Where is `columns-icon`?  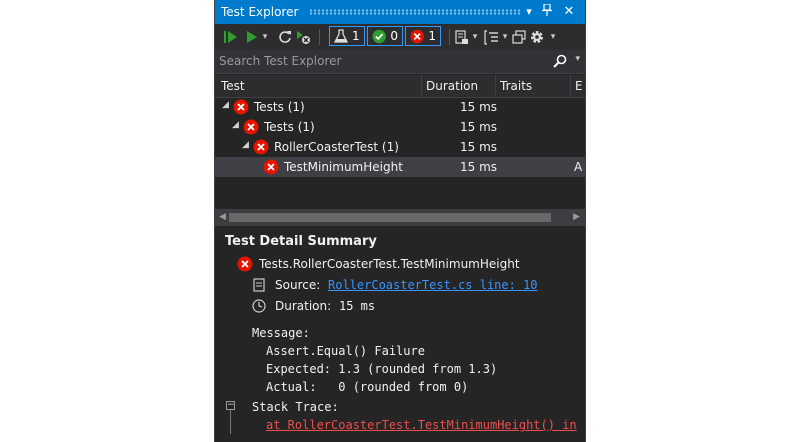 columns-icon is located at coordinates (519, 37).